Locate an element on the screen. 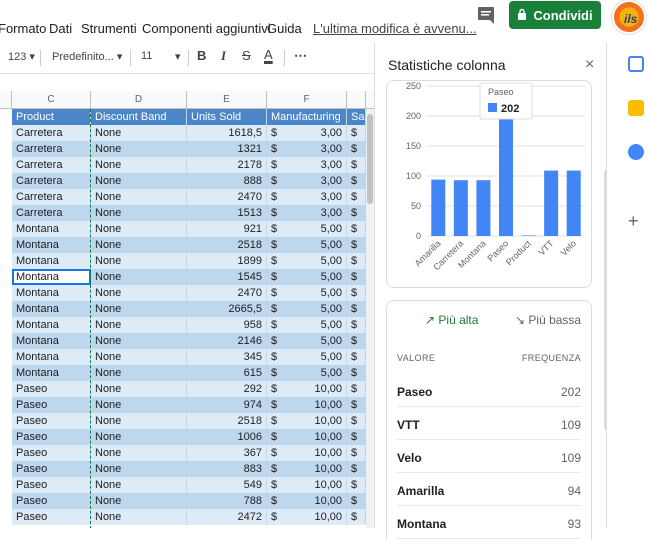 The width and height of the screenshot is (650, 540). menu-dati: Dati is located at coordinates (60, 28).